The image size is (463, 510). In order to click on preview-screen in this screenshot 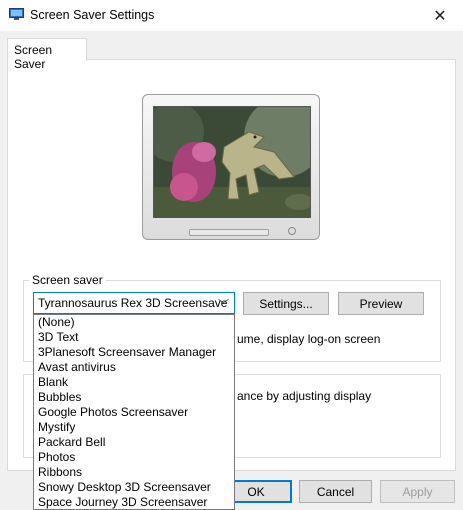, I will do `click(232, 162)`.